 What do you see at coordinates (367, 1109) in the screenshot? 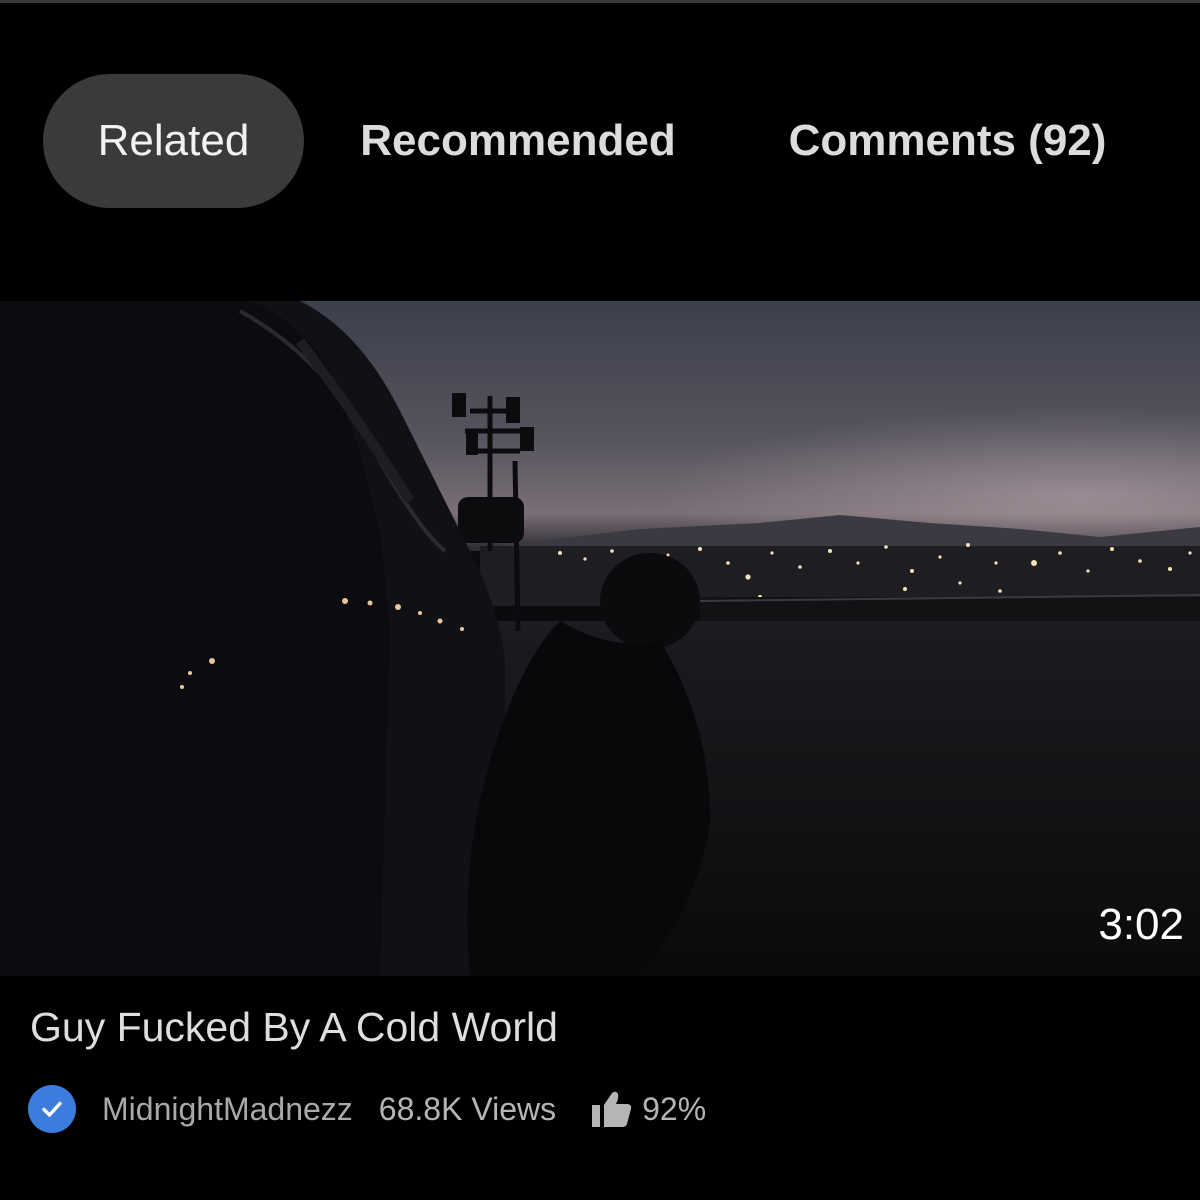
I see `video-meta-row: MidnightMadnezz 68.8K Views 92%` at bounding box center [367, 1109].